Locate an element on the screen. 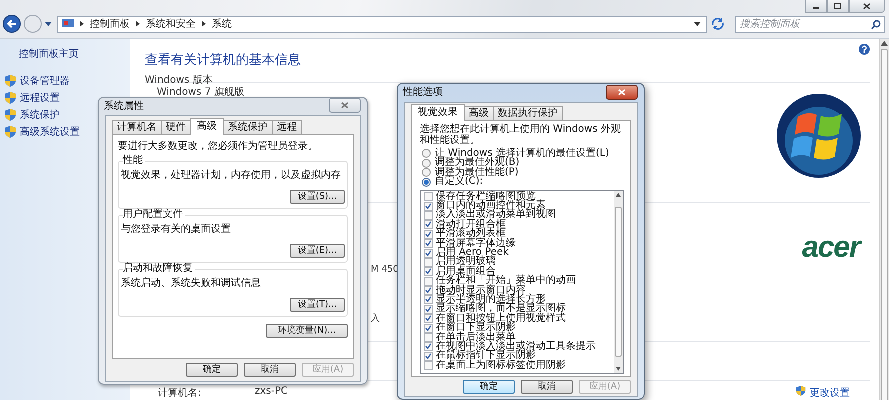  group-title: 性能 is located at coordinates (134, 161).